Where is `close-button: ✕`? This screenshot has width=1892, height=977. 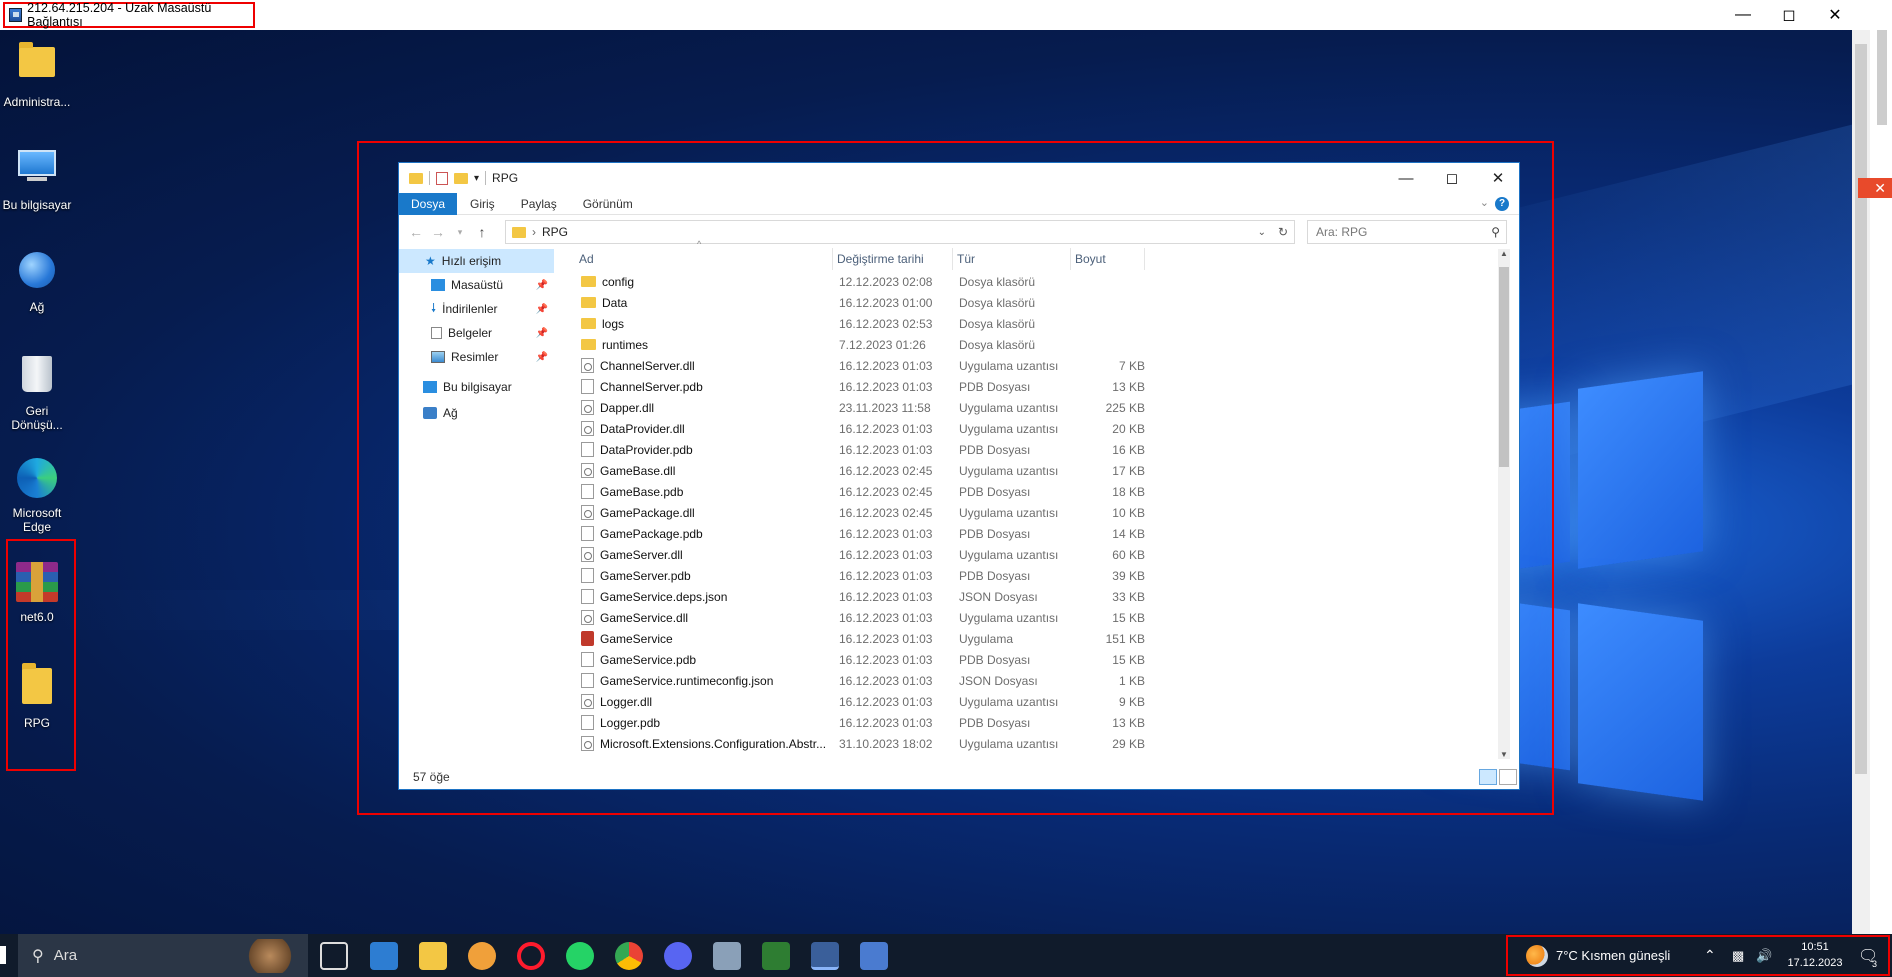 close-button: ✕ is located at coordinates (1498, 178).